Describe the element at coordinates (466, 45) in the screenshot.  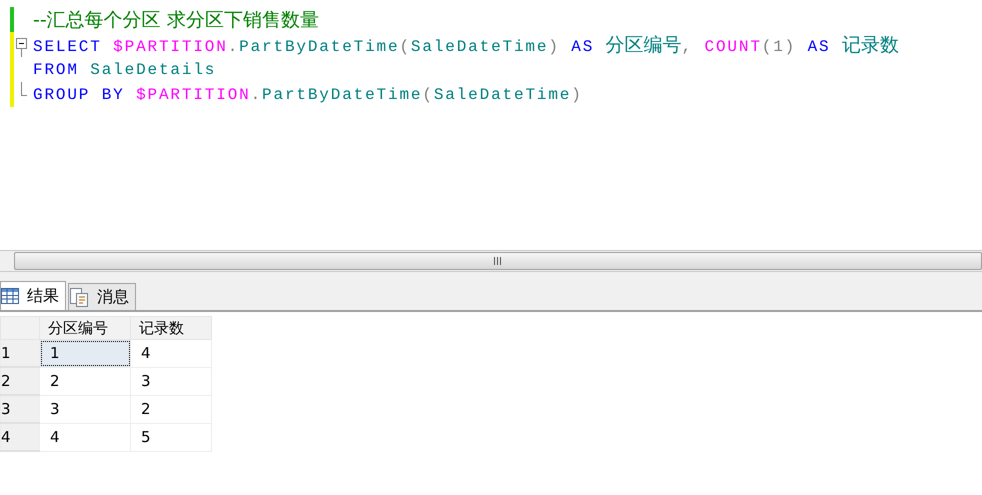
I see `code-line: SELECT $PARTITION.PartByDateTime(SaleDateTime) AS 分区编号, COUNT(1) AS 记录数` at that location.